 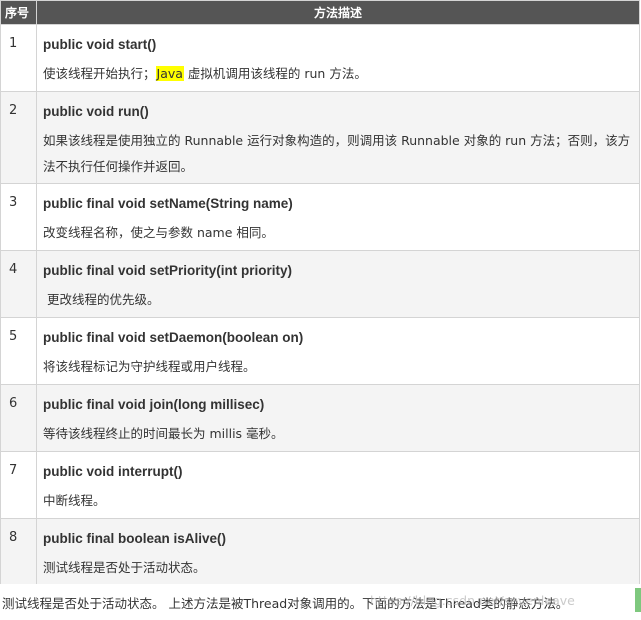 What do you see at coordinates (472, 600) in the screenshot?
I see `watermark: https://blog.csdn.net/sevenleave` at bounding box center [472, 600].